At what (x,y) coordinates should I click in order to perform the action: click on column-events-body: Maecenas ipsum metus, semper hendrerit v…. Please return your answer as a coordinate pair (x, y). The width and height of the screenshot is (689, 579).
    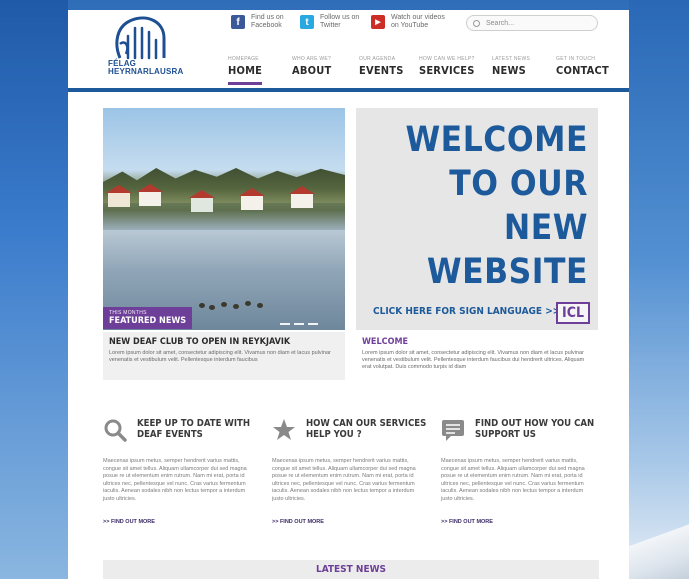
    Looking at the image, I should click on (175, 480).